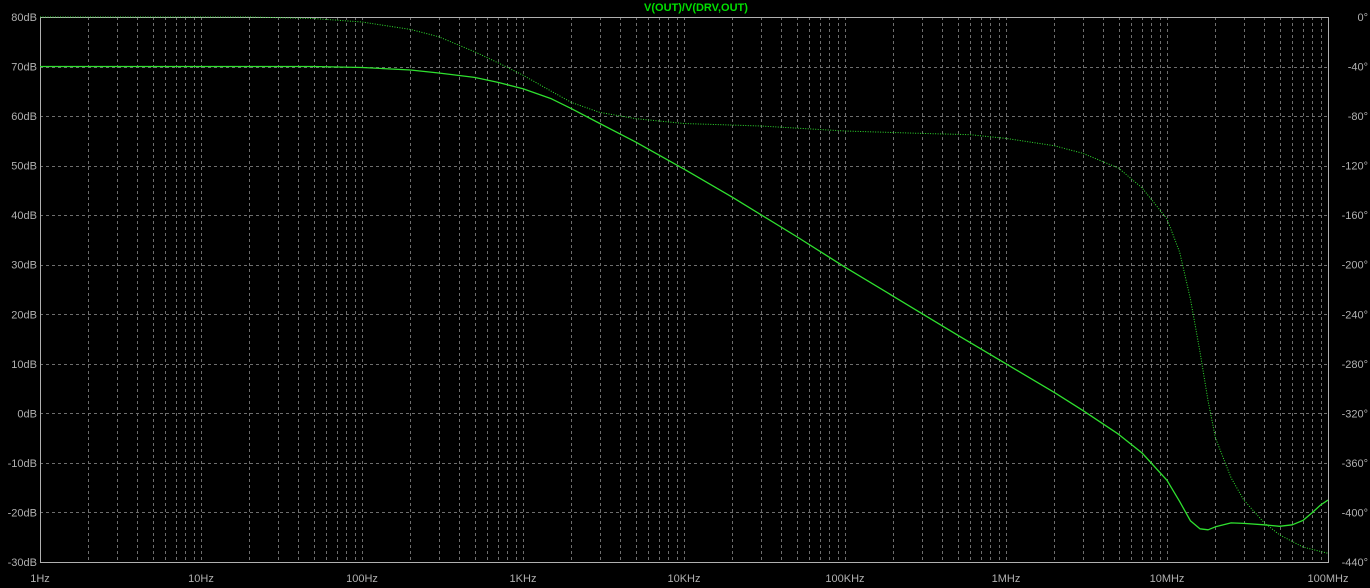 This screenshot has height=588, width=1370. I want to click on x-tick-label: 10MHz, so click(1167, 579).